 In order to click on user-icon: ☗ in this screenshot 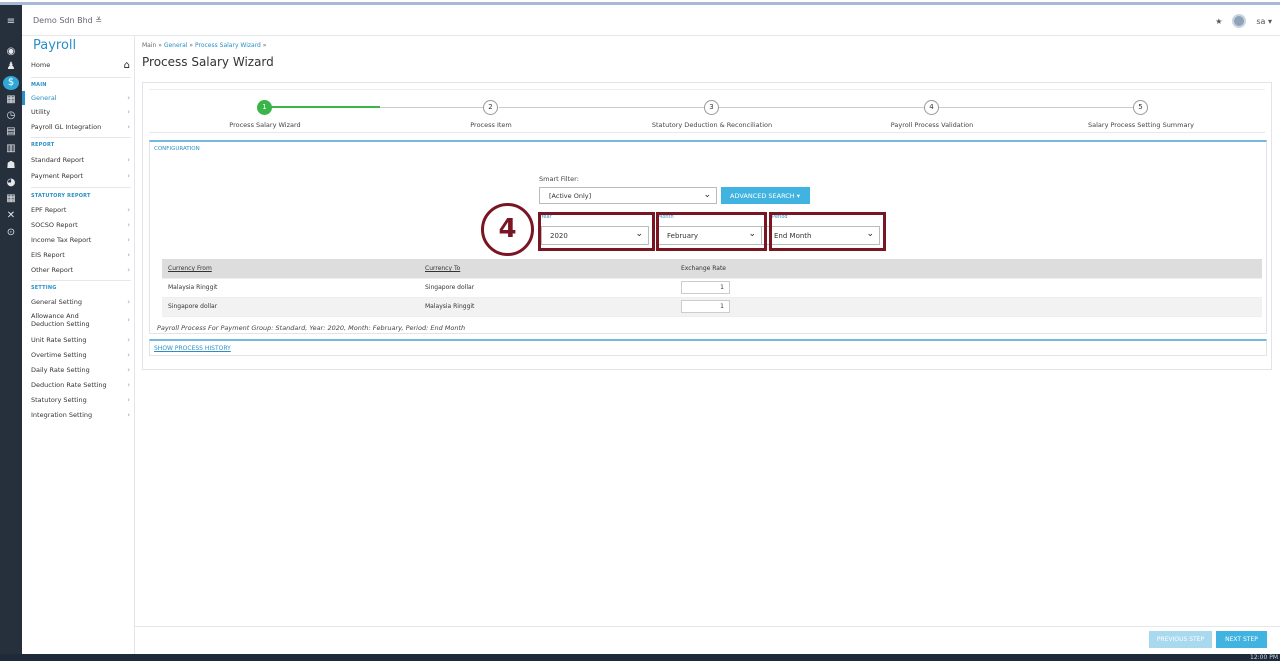, I will do `click(11, 166)`.